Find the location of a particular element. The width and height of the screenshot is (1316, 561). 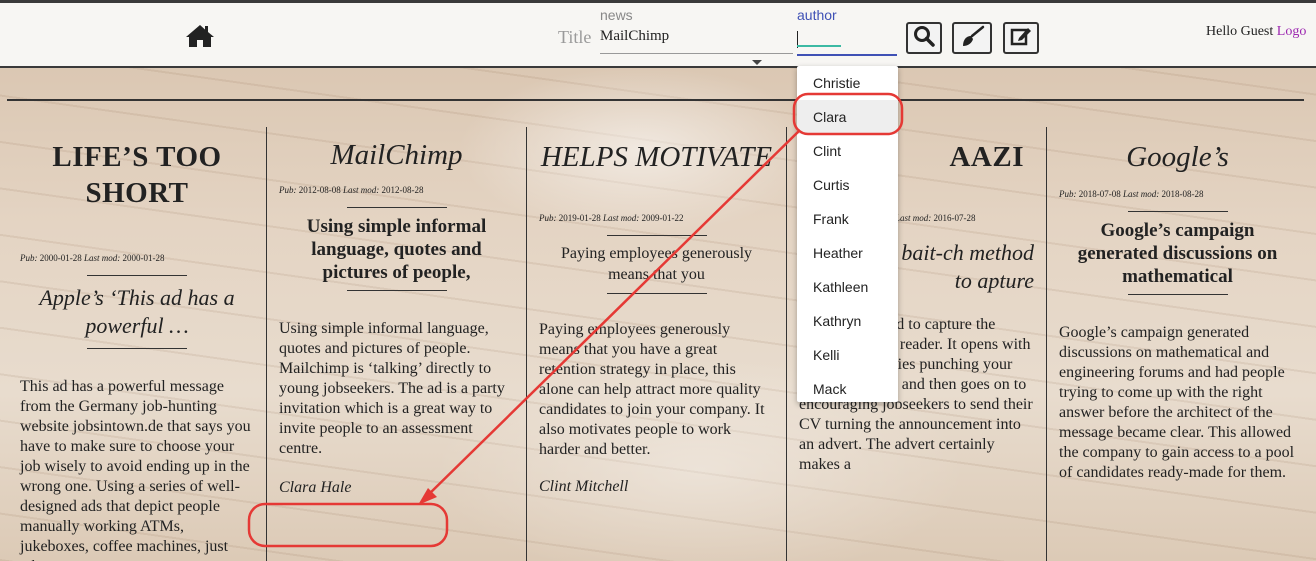

author-option: Frank is located at coordinates (847, 219).